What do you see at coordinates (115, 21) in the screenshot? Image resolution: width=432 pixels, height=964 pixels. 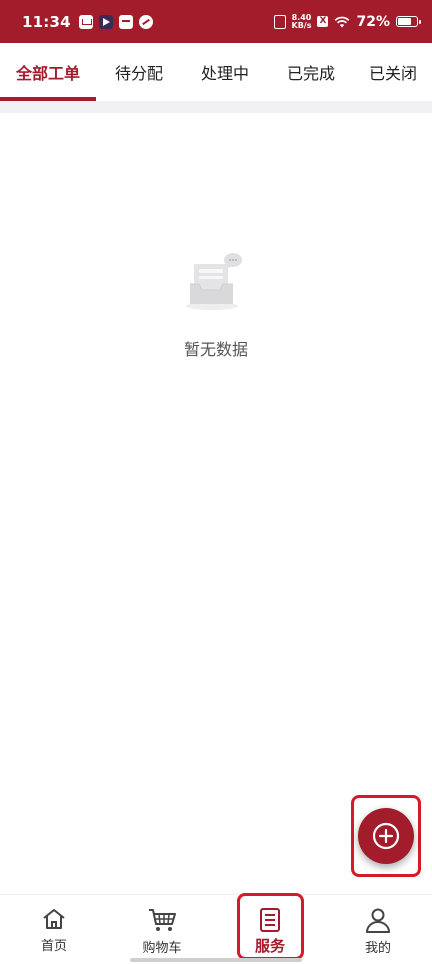 I see `notification-icons` at bounding box center [115, 21].